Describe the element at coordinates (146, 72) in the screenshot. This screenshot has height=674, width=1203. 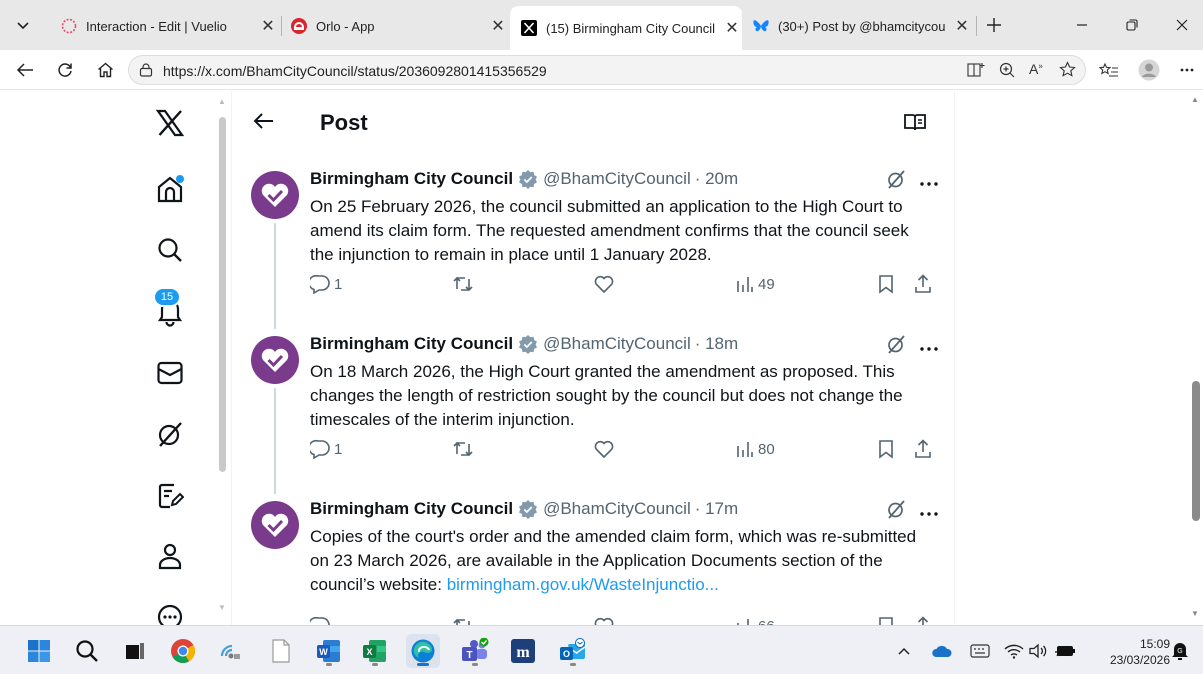
I see `site-info-icon` at that location.